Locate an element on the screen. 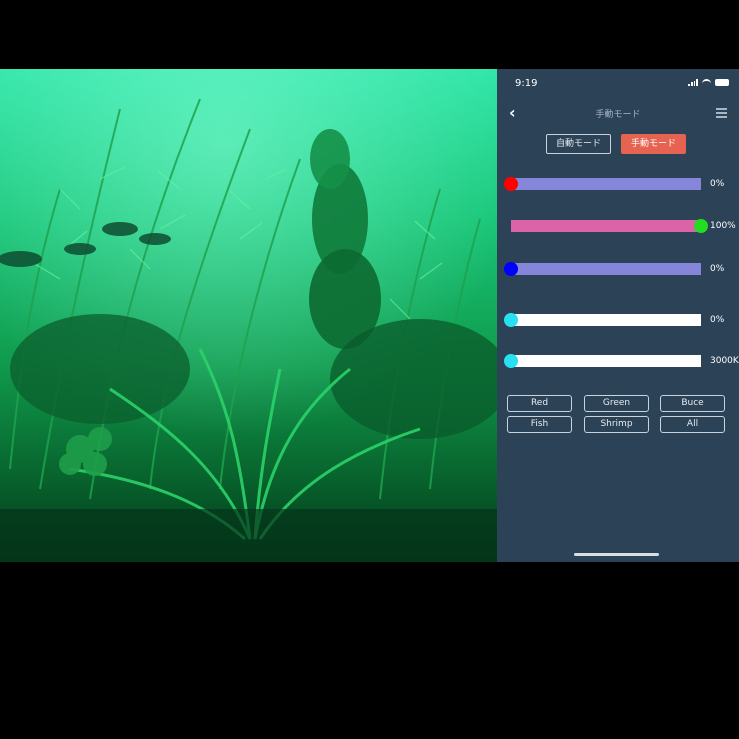 The width and height of the screenshot is (739, 739). navigation-bar: ‹ 手動モード is located at coordinates (618, 113).